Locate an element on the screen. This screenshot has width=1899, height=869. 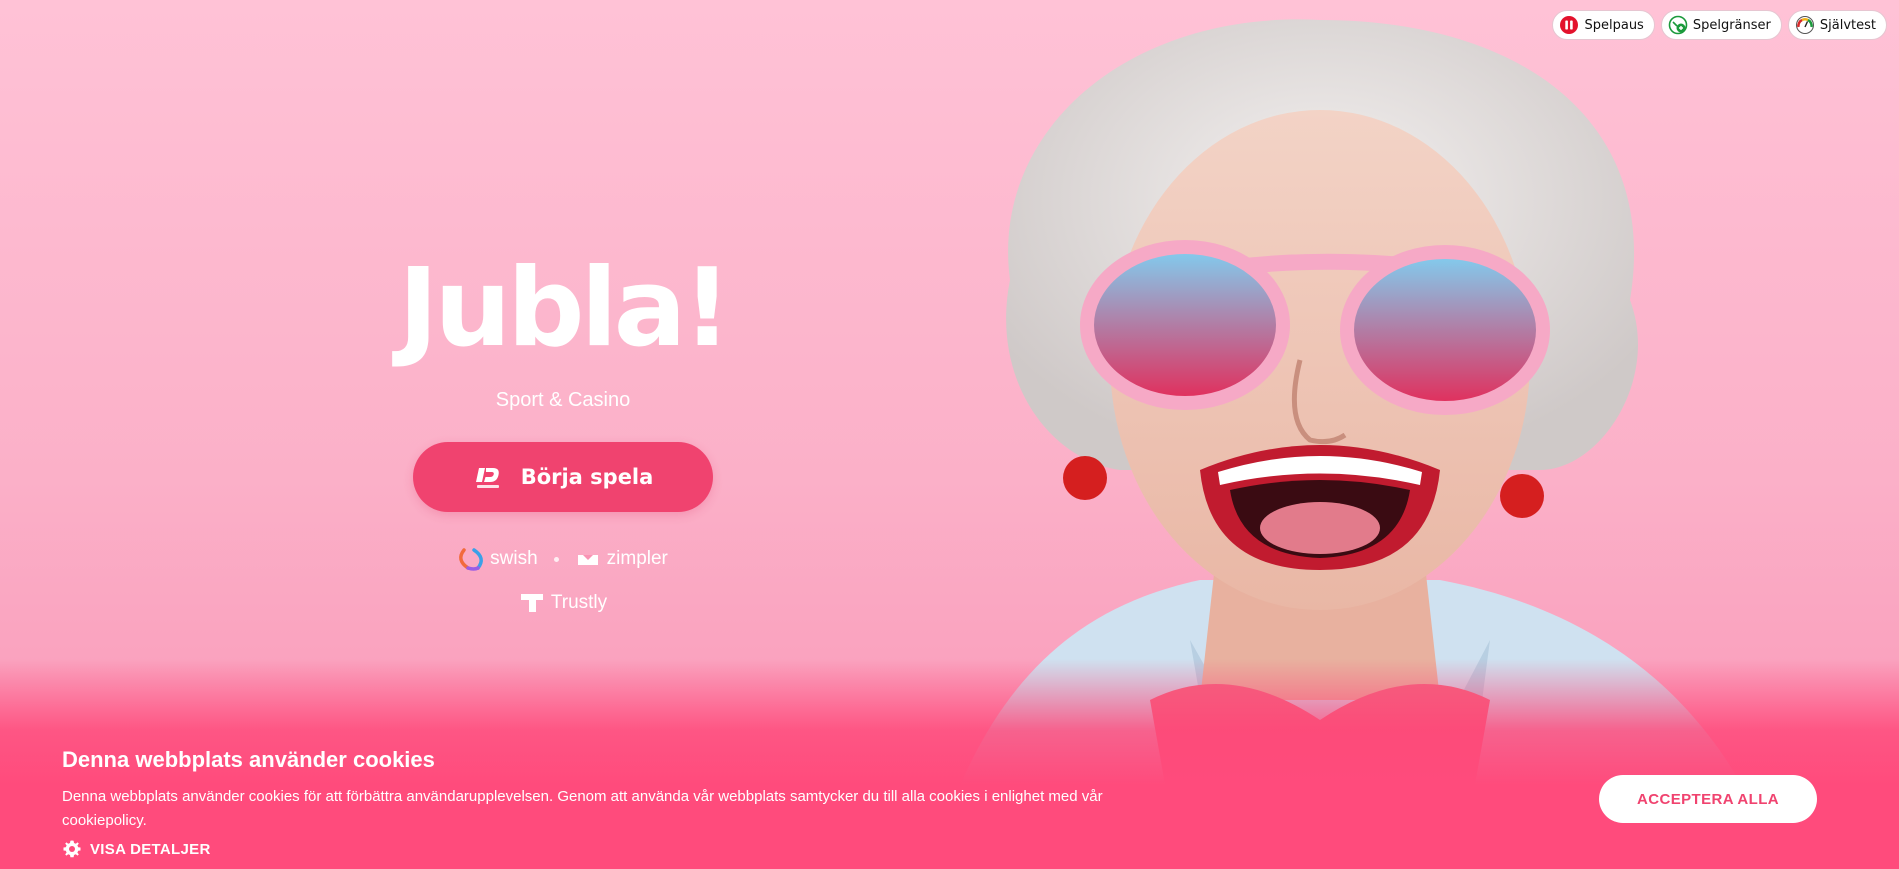
swish-label: swish is located at coordinates (514, 558).